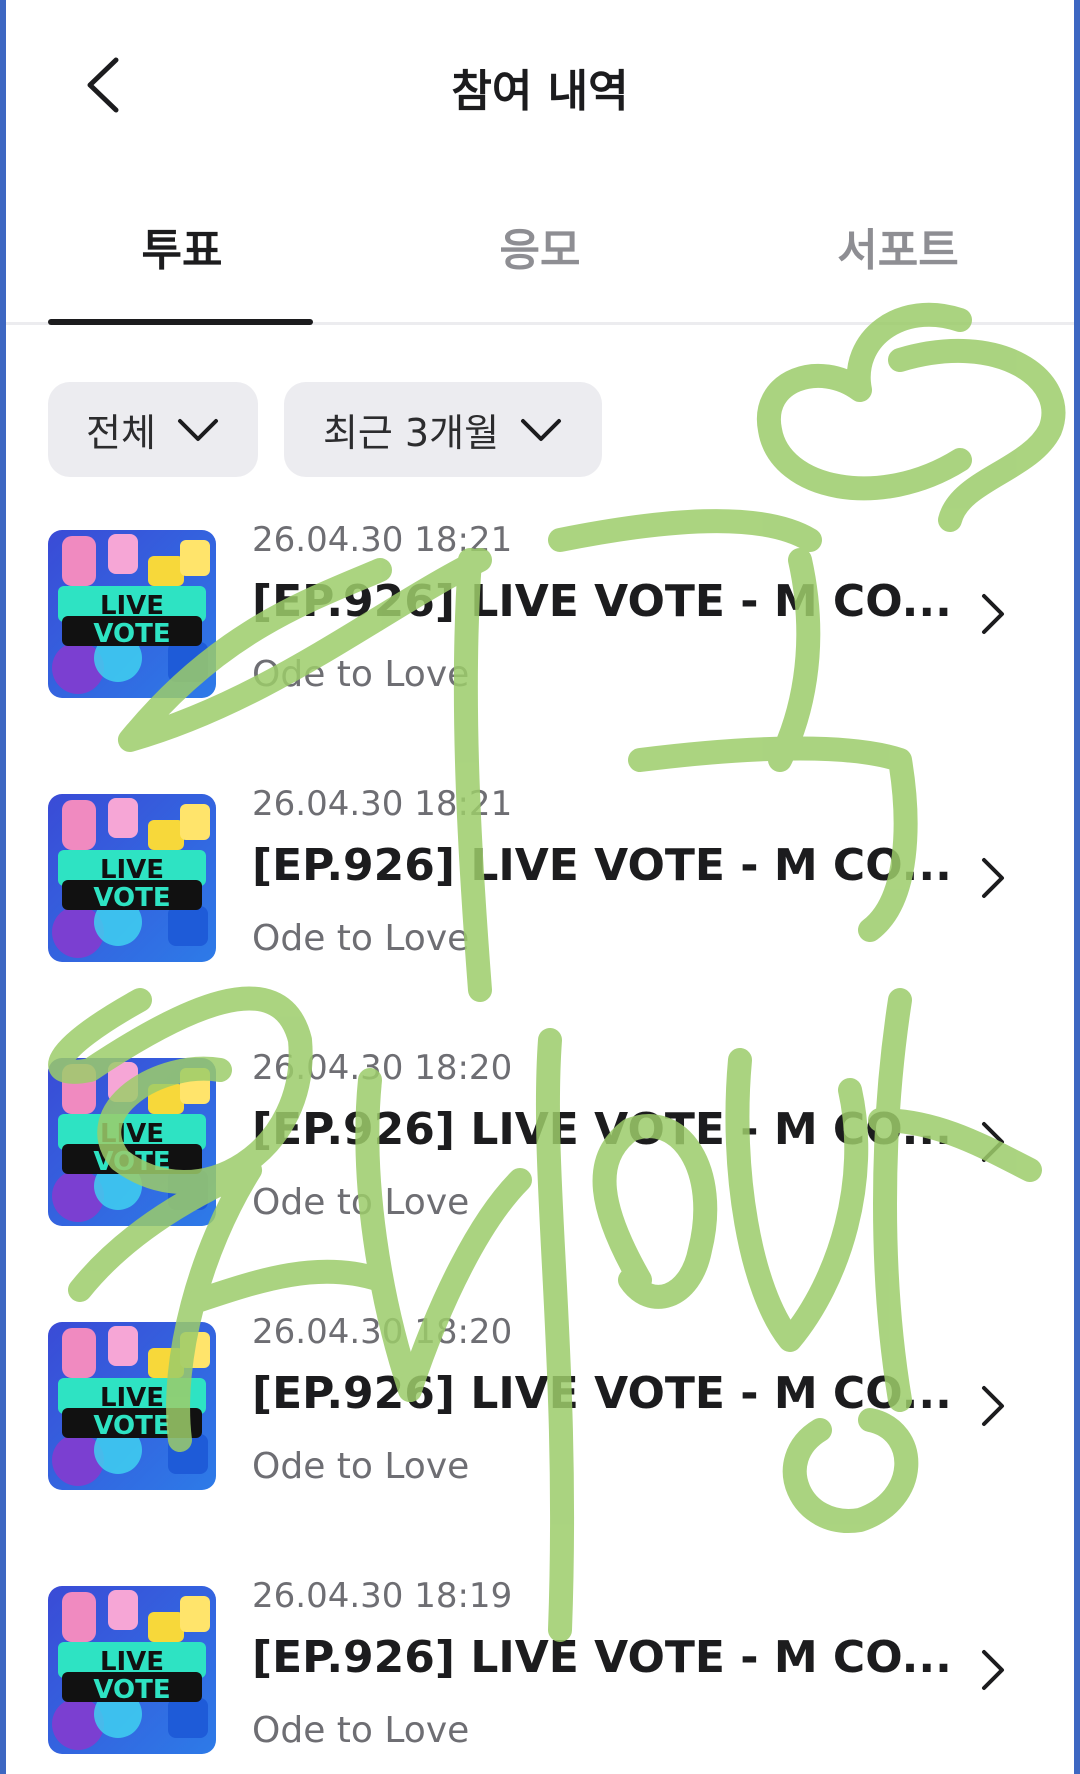  What do you see at coordinates (182, 246) in the screenshot?
I see `tab-vote: 투표` at bounding box center [182, 246].